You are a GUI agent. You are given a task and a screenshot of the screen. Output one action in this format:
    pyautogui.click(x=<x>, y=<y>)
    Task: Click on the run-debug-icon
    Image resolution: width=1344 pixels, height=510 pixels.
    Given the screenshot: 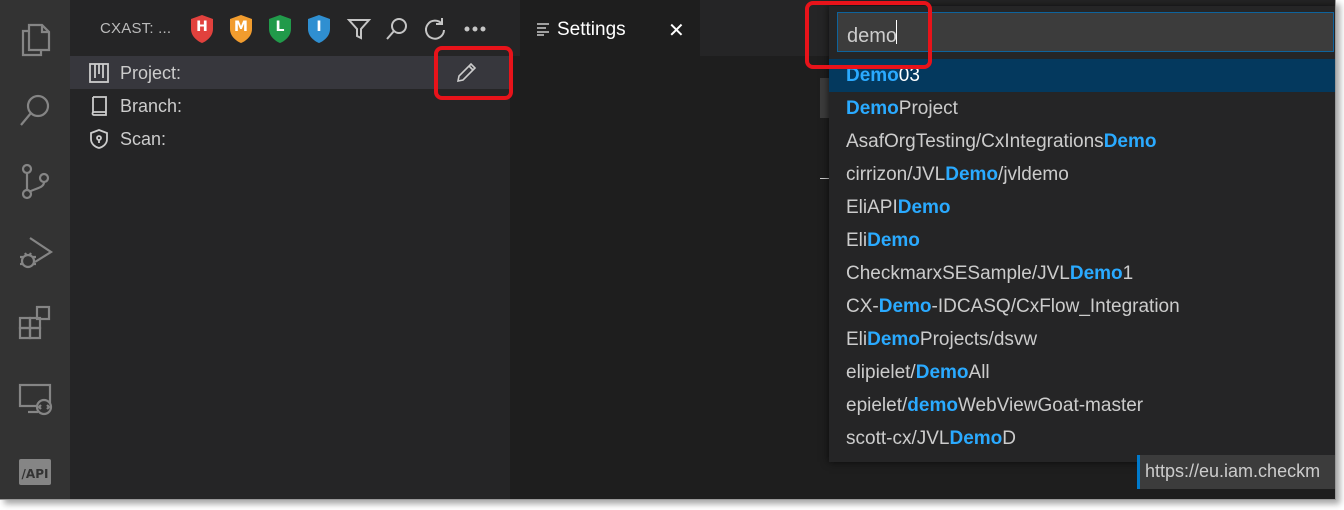 What is the action you would take?
    pyautogui.click(x=35, y=252)
    